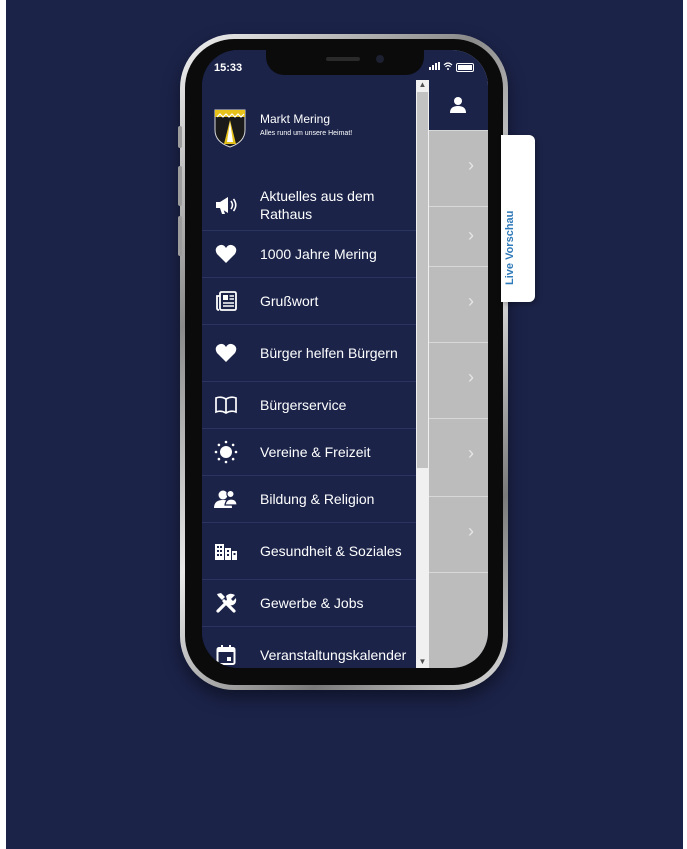  I want to click on menu-item-aktuelles: Aktuelles aus dem Rathaus, so click(309, 205).